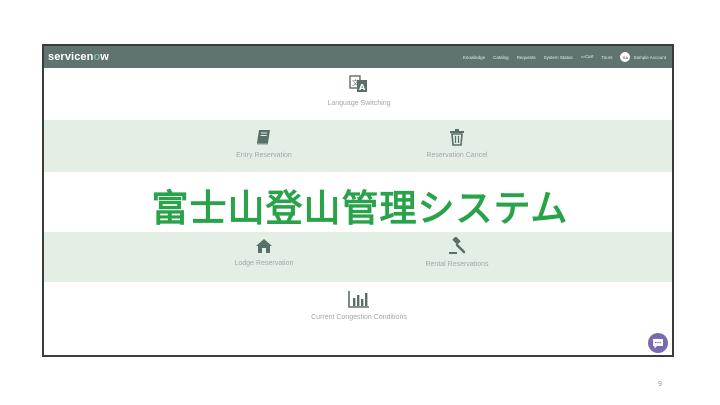 The width and height of the screenshot is (720, 405). I want to click on nav-requests: Requests, so click(526, 57).